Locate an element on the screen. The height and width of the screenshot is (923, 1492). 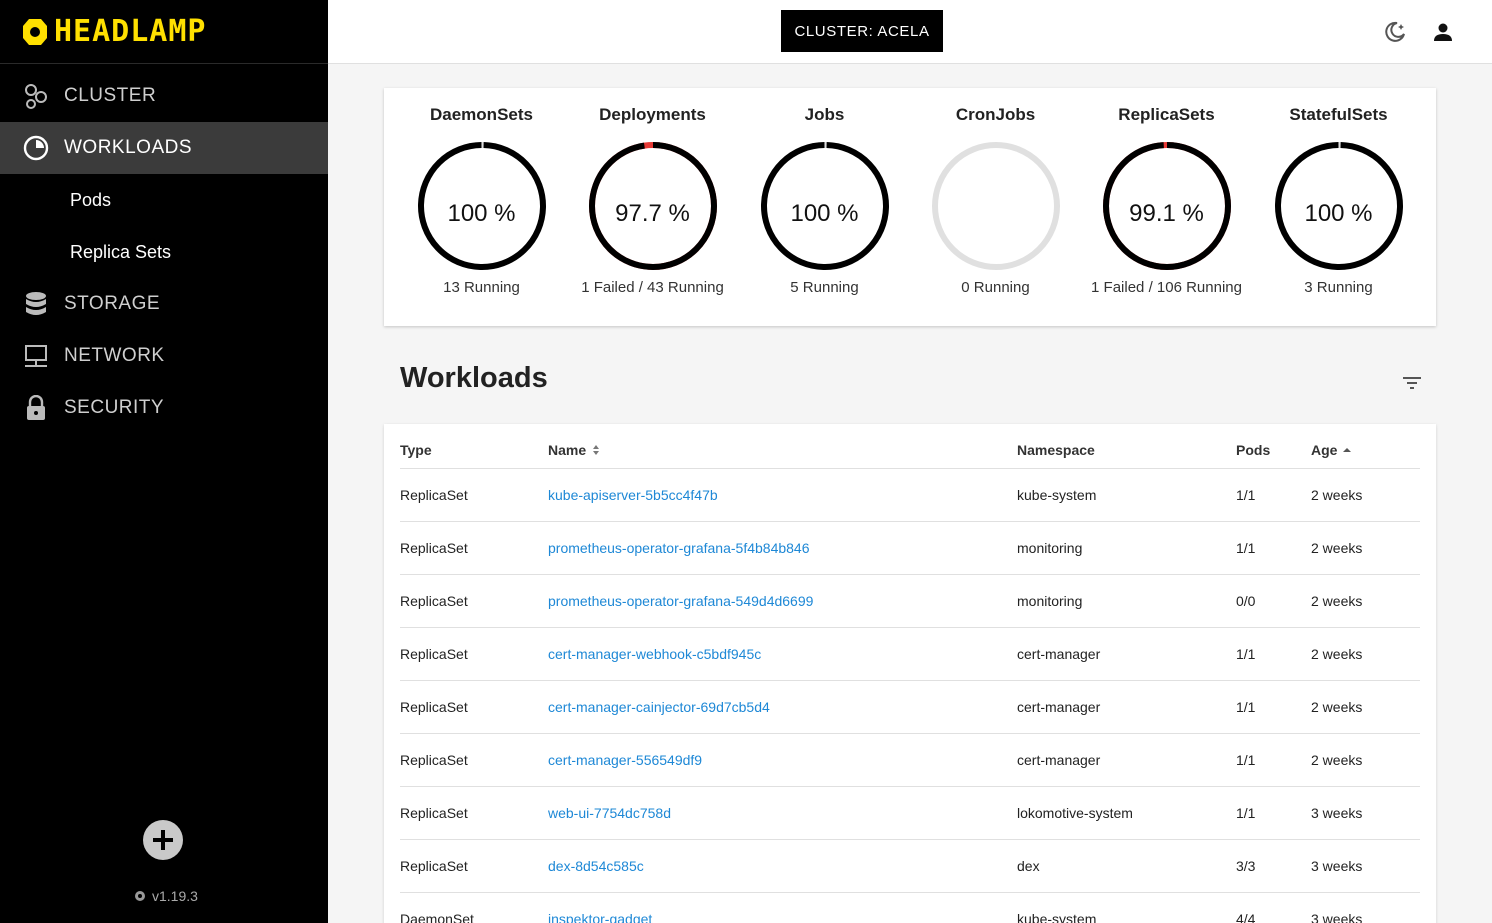
gear-logo-icon is located at coordinates (35, 31).